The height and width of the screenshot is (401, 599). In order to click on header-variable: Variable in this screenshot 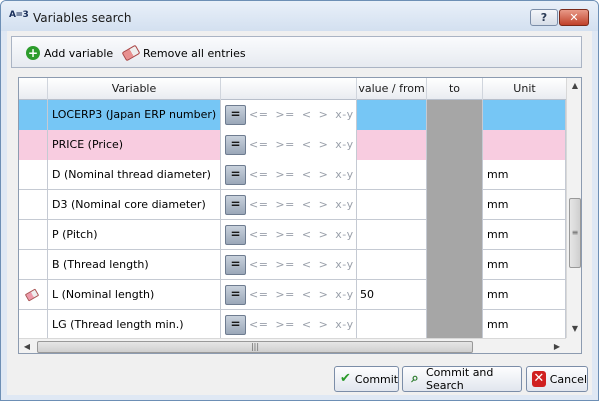, I will do `click(134, 89)`.